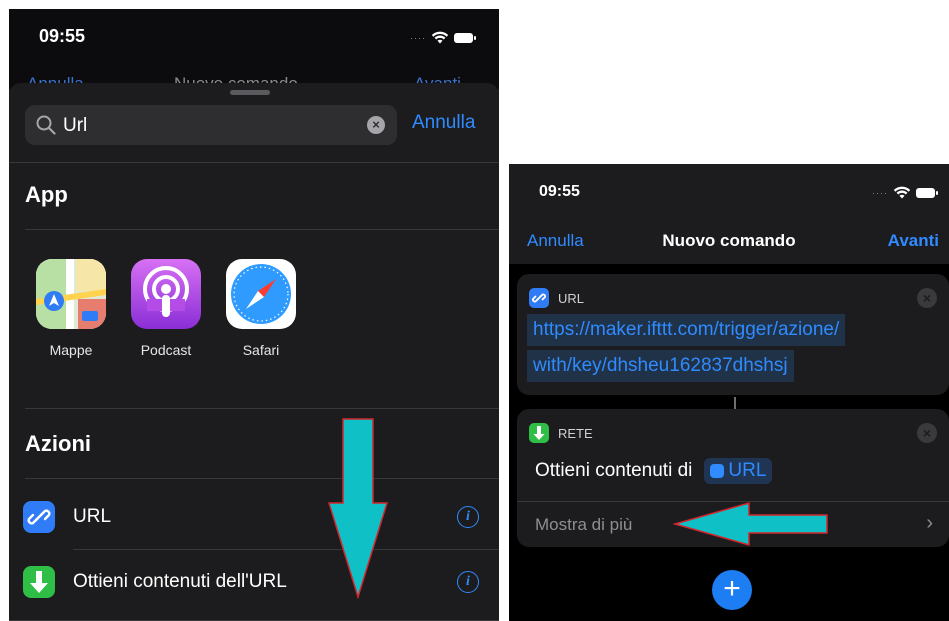  Describe the element at coordinates (575, 433) in the screenshot. I see `card-tag: RETE` at that location.